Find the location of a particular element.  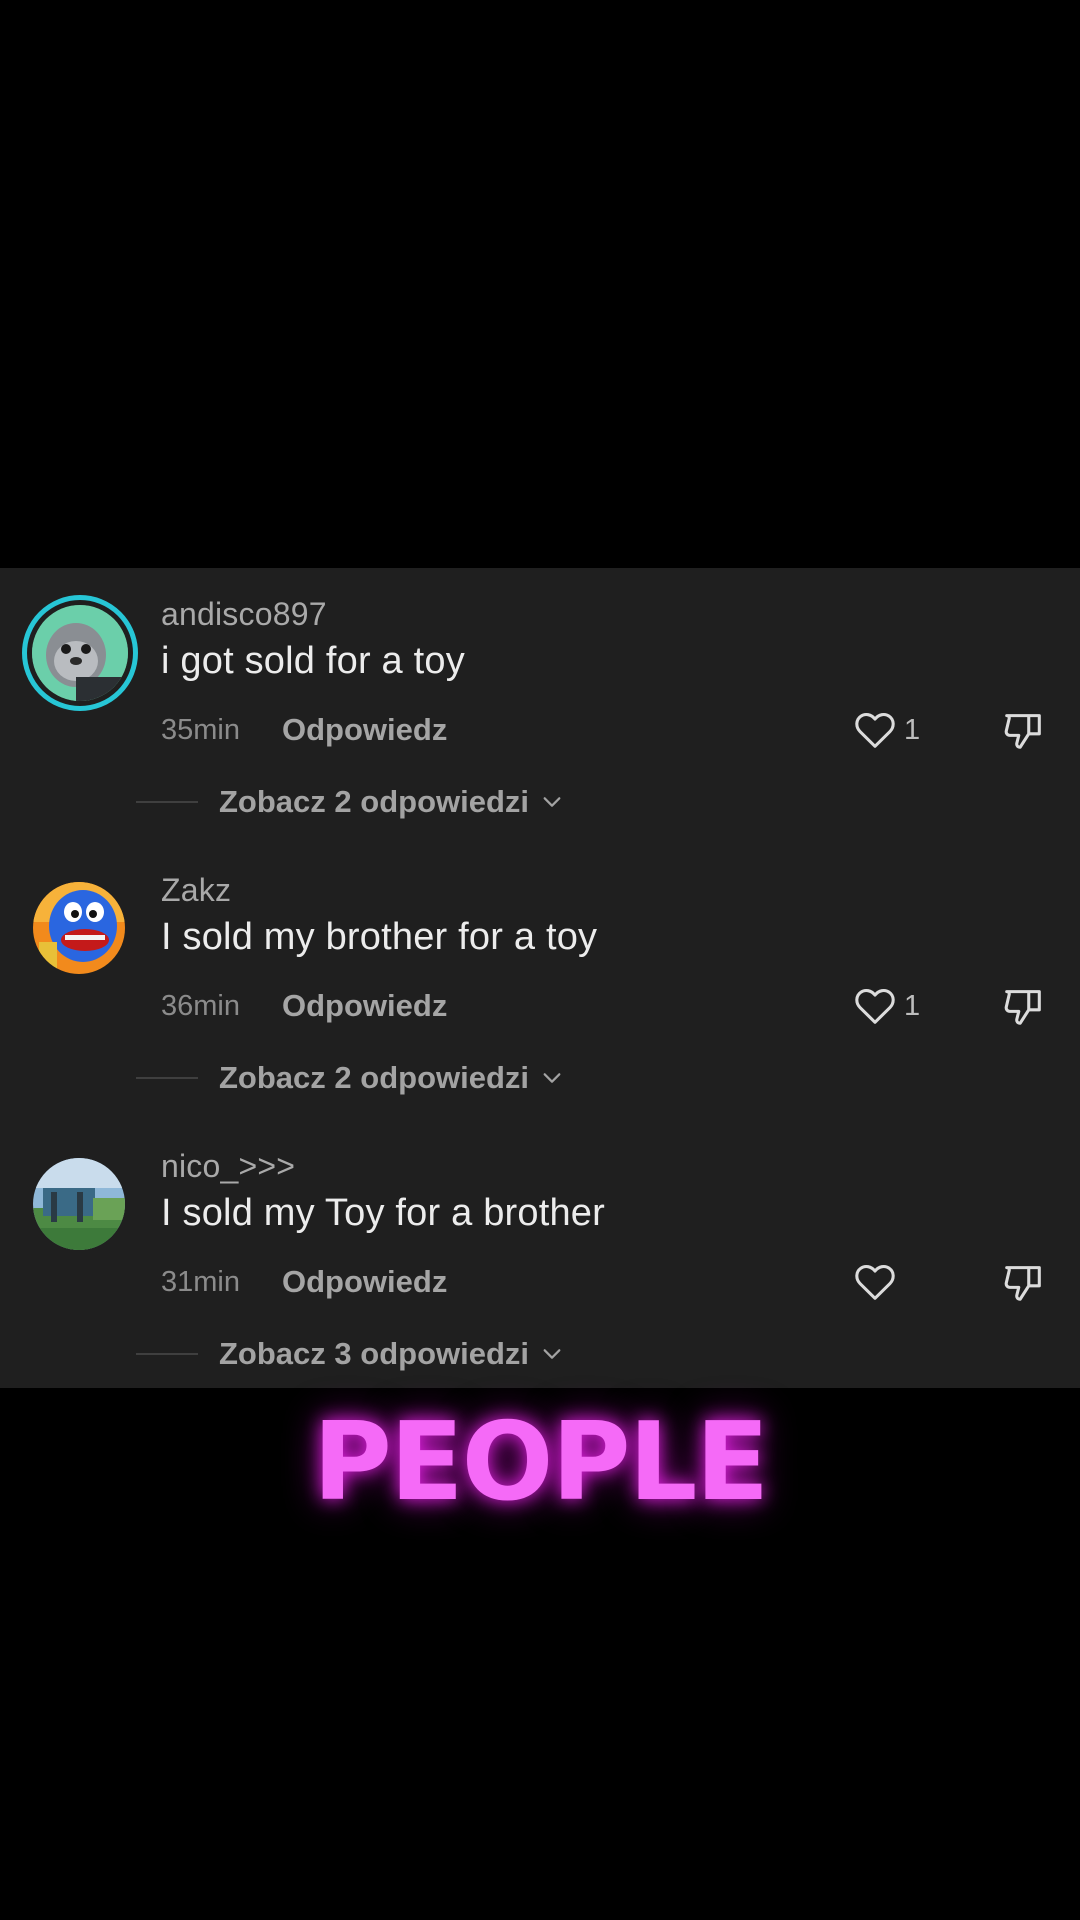

comment-meta: 31min Odpowiedz is located at coordinates (304, 1282).